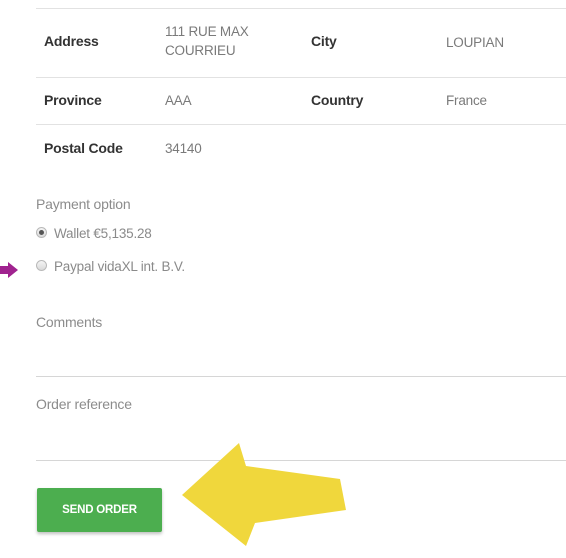 The image size is (566, 558). I want to click on postal-code-label: Postal Code, so click(83, 148).